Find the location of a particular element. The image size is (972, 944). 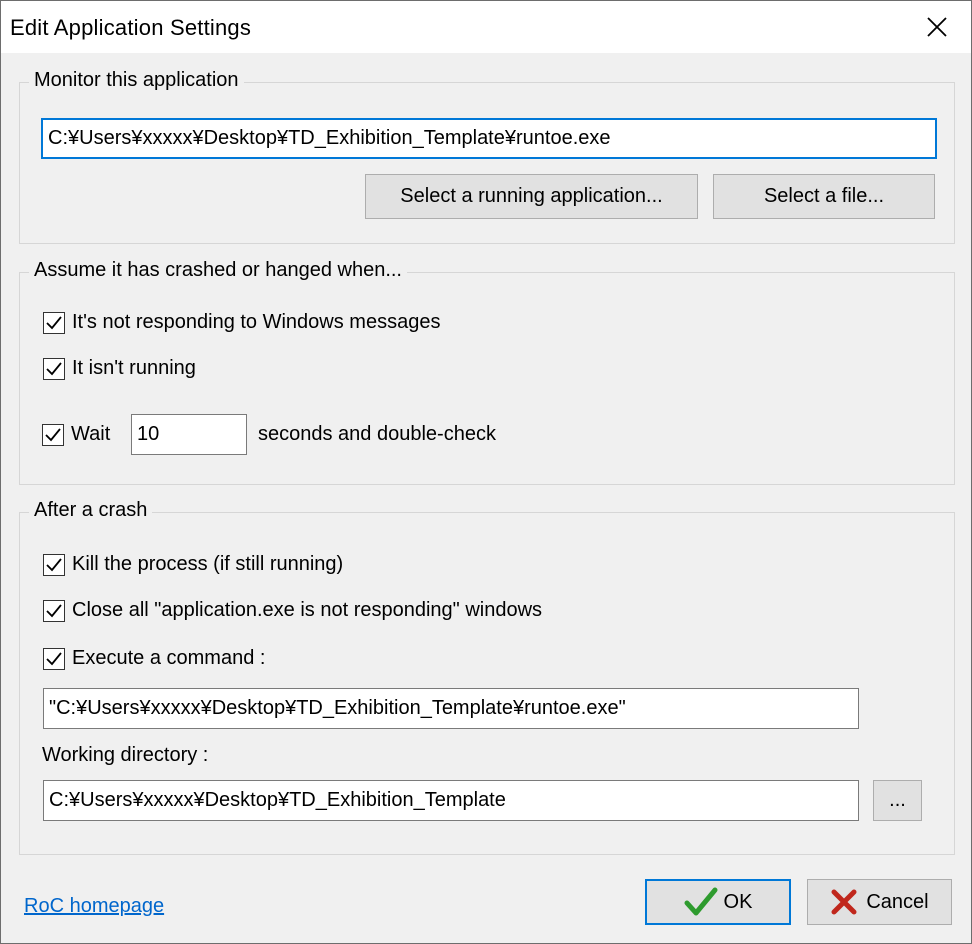

wait-checkbox: Wait is located at coordinates (76, 434).